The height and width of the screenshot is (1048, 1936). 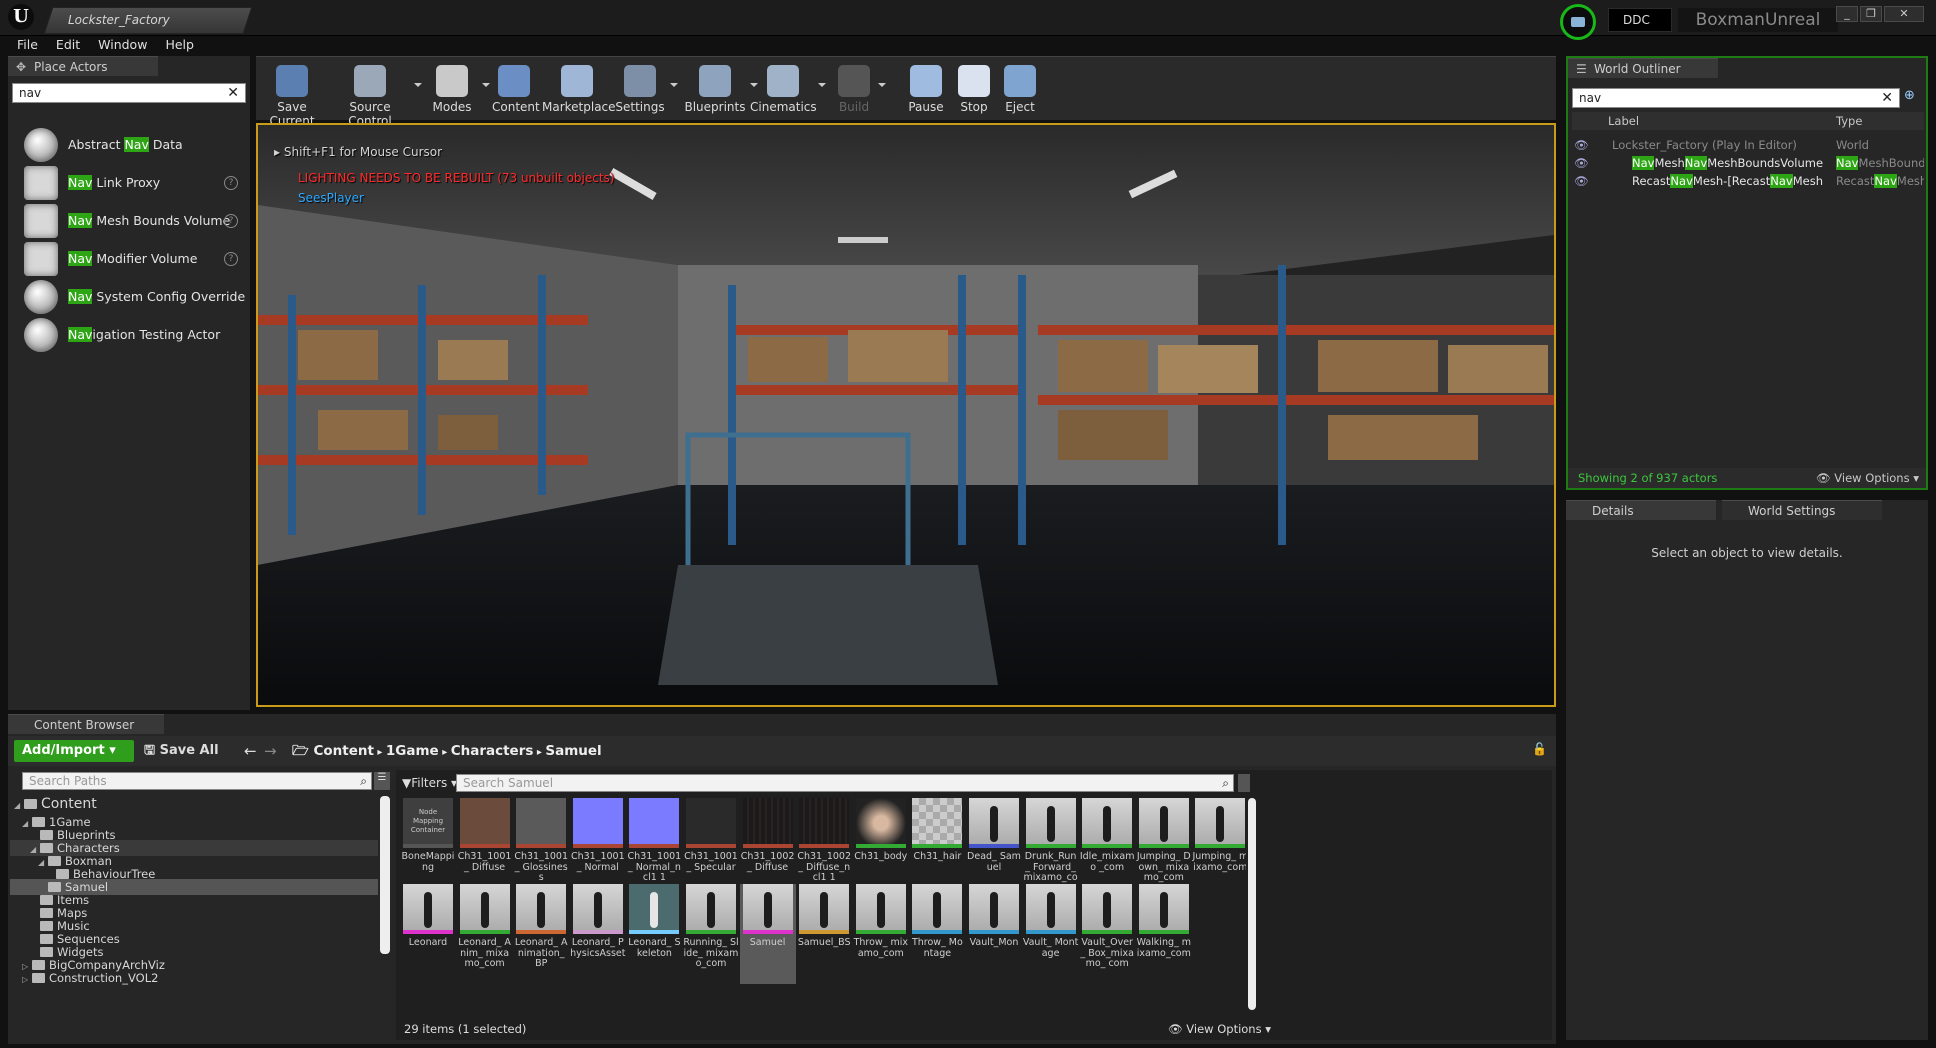 What do you see at coordinates (270, 751) in the screenshot?
I see `forward-arrow-icon: →` at bounding box center [270, 751].